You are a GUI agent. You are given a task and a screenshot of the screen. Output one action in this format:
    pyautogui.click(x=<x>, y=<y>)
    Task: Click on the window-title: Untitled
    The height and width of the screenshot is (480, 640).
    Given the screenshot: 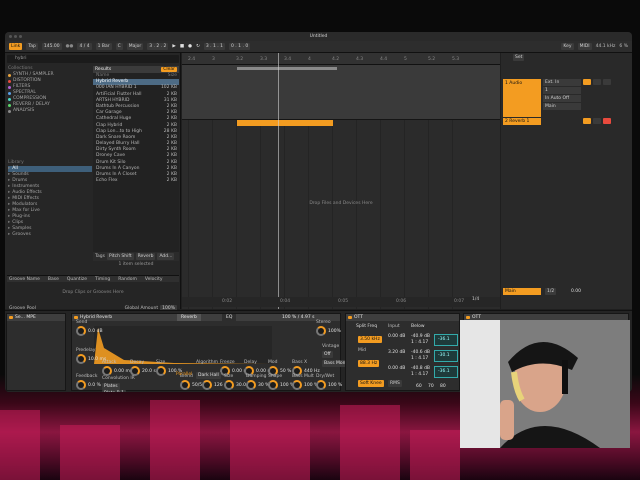 What is the action you would take?
    pyautogui.click(x=318, y=36)
    